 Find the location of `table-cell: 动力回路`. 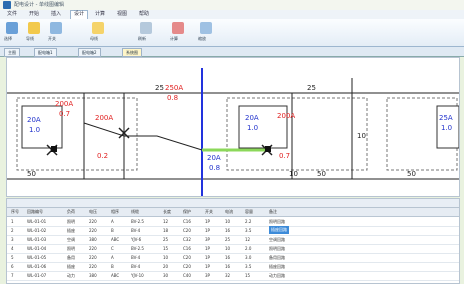

table-cell: 动力回路 is located at coordinates (277, 276).